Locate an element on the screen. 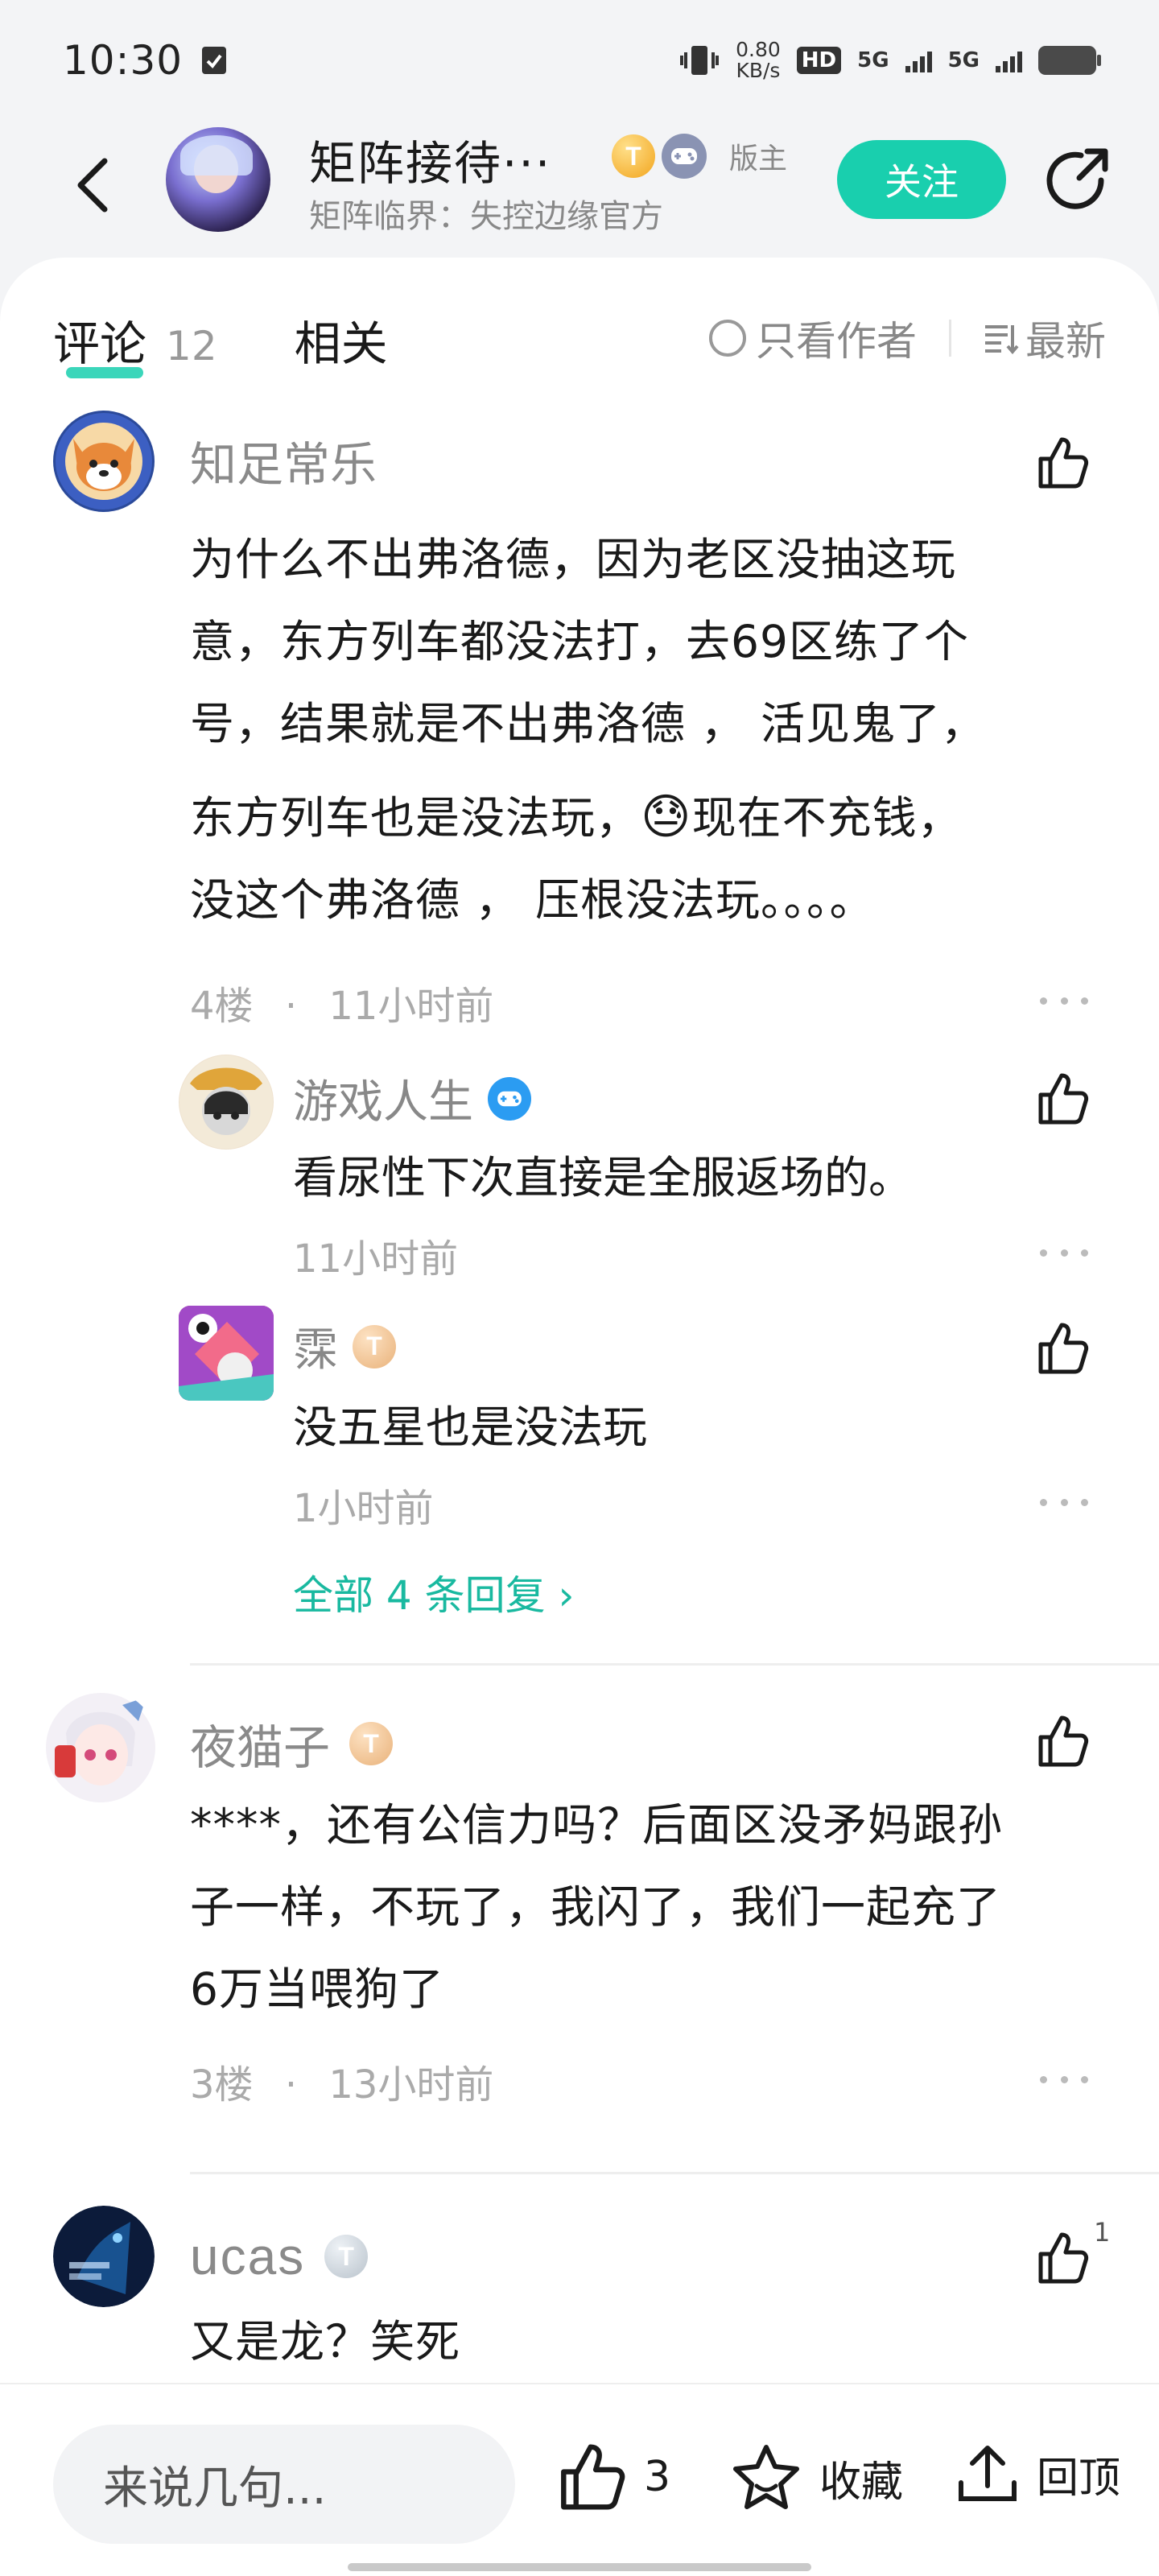  comment-meta: 4楼 · 11小时前 is located at coordinates (342, 1007).